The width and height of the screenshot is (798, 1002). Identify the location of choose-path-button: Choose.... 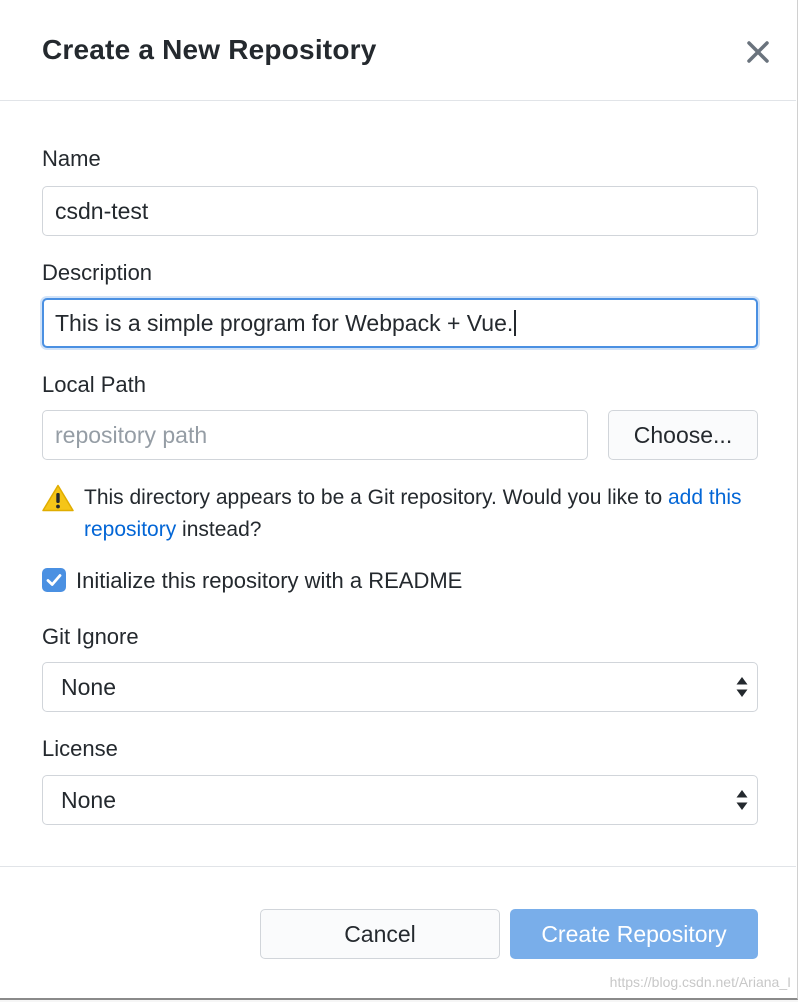
(683, 435).